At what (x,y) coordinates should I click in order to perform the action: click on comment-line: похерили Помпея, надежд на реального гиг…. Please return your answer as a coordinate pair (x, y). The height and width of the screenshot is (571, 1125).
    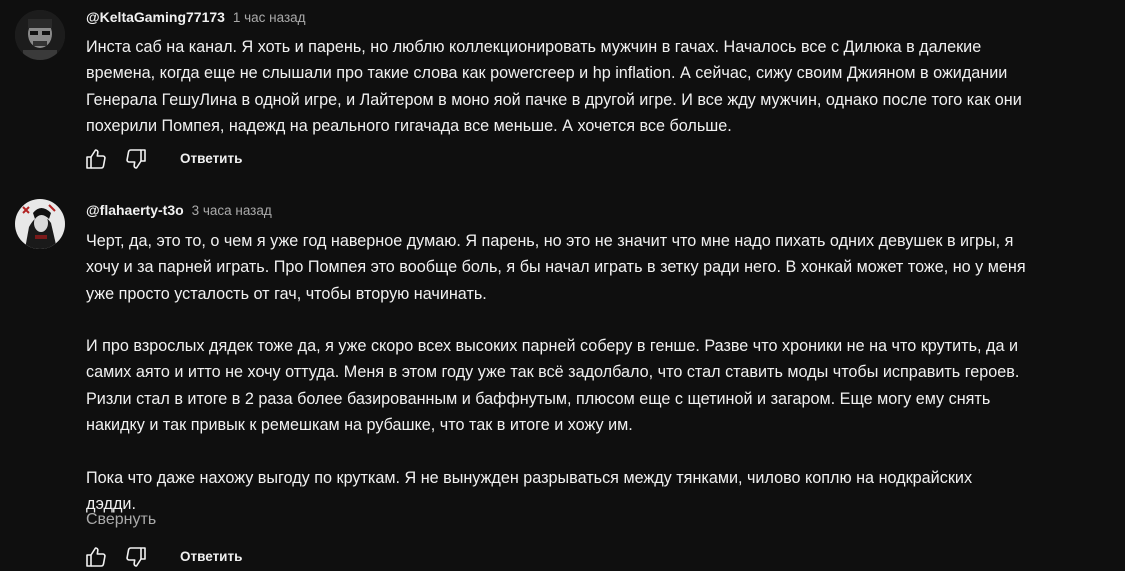
    Looking at the image, I should click on (409, 125).